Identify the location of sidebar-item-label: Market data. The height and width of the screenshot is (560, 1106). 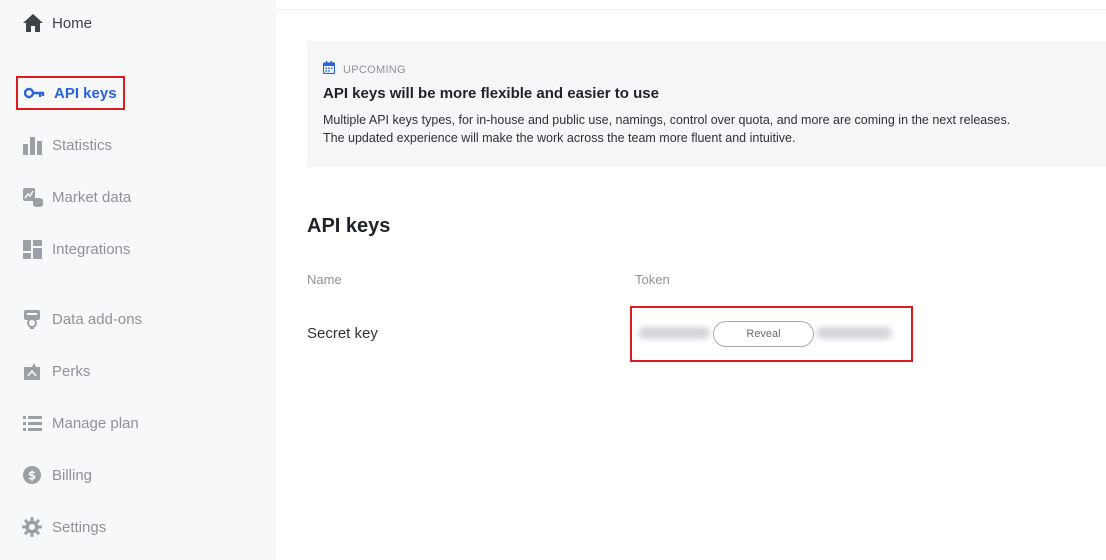
(92, 197).